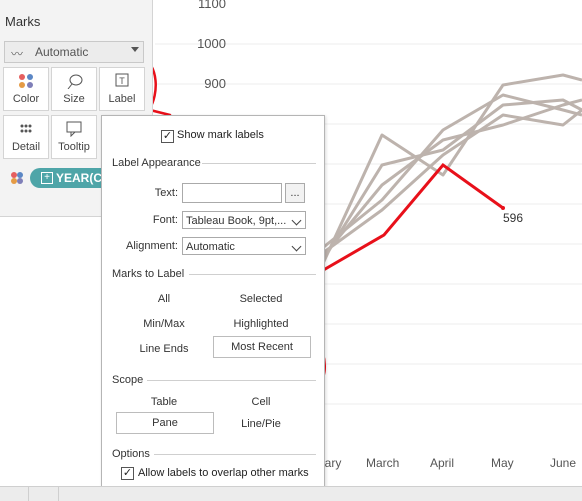 The height and width of the screenshot is (501, 582). I want to click on alignment-dropdown: Automatic, so click(244, 246).